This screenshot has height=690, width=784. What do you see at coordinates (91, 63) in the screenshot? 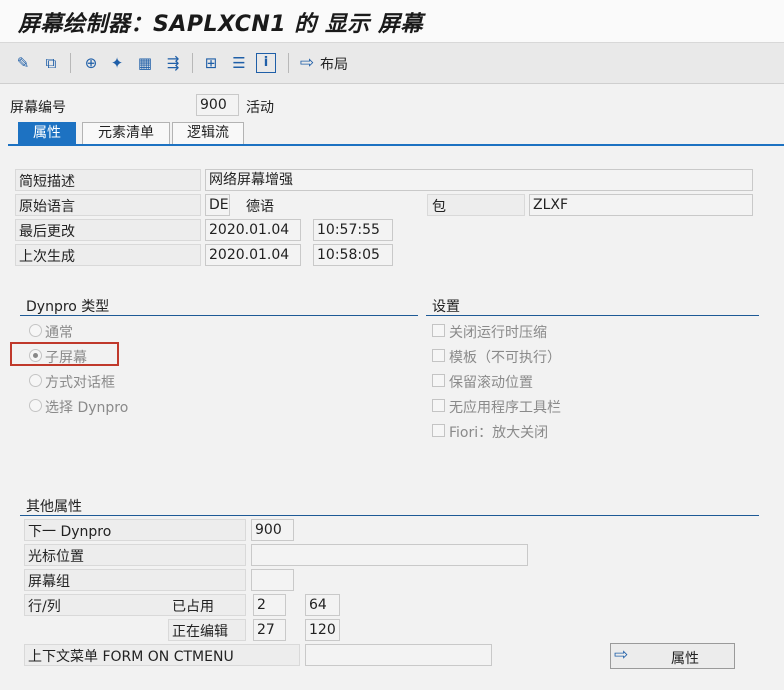
I see `check-icon: ⊕` at bounding box center [91, 63].